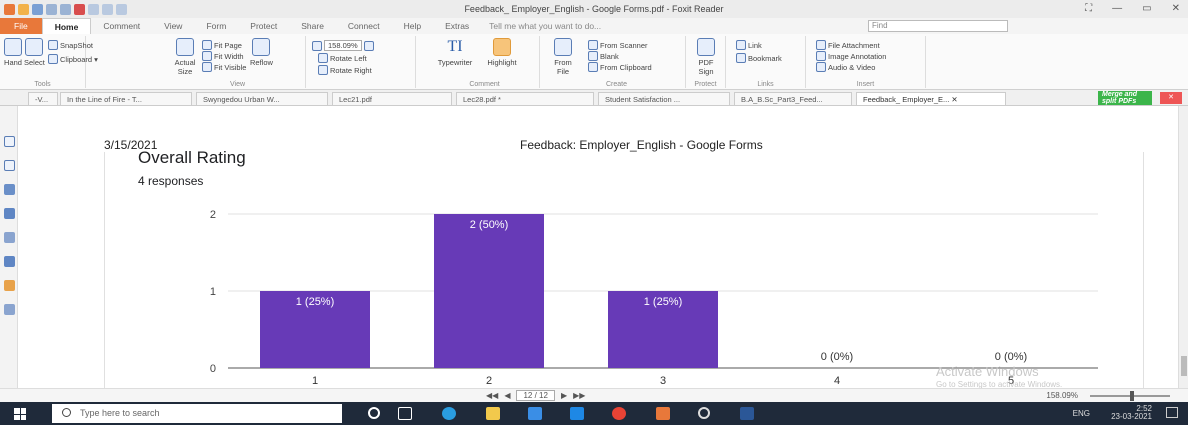 Image resolution: width=1188 pixels, height=425 pixels. I want to click on attachments-icon, so click(9, 237).